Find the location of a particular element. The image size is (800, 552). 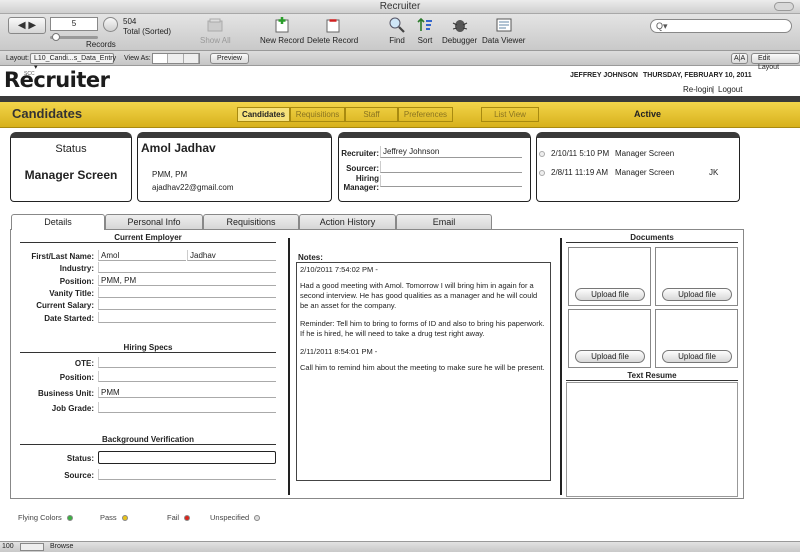

view-as-segmented is located at coordinates (176, 58).